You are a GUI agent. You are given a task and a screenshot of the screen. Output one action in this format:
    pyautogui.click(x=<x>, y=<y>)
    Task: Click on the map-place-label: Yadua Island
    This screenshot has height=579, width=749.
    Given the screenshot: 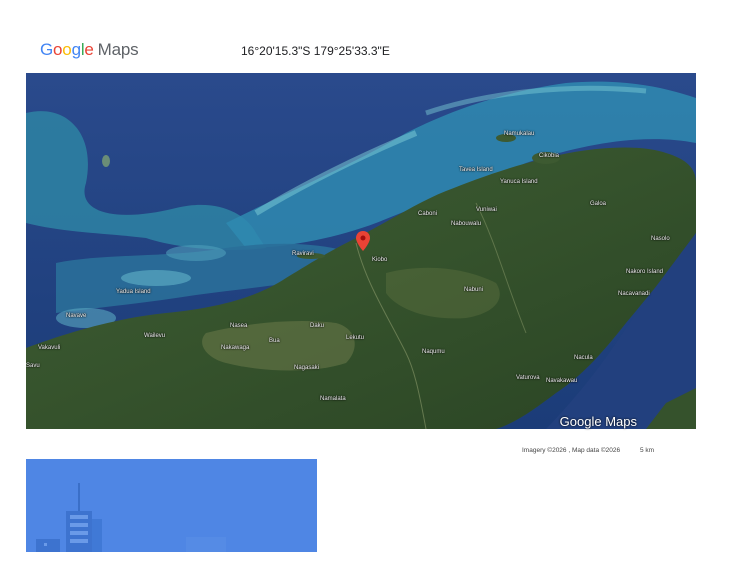 What is the action you would take?
    pyautogui.click(x=133, y=292)
    